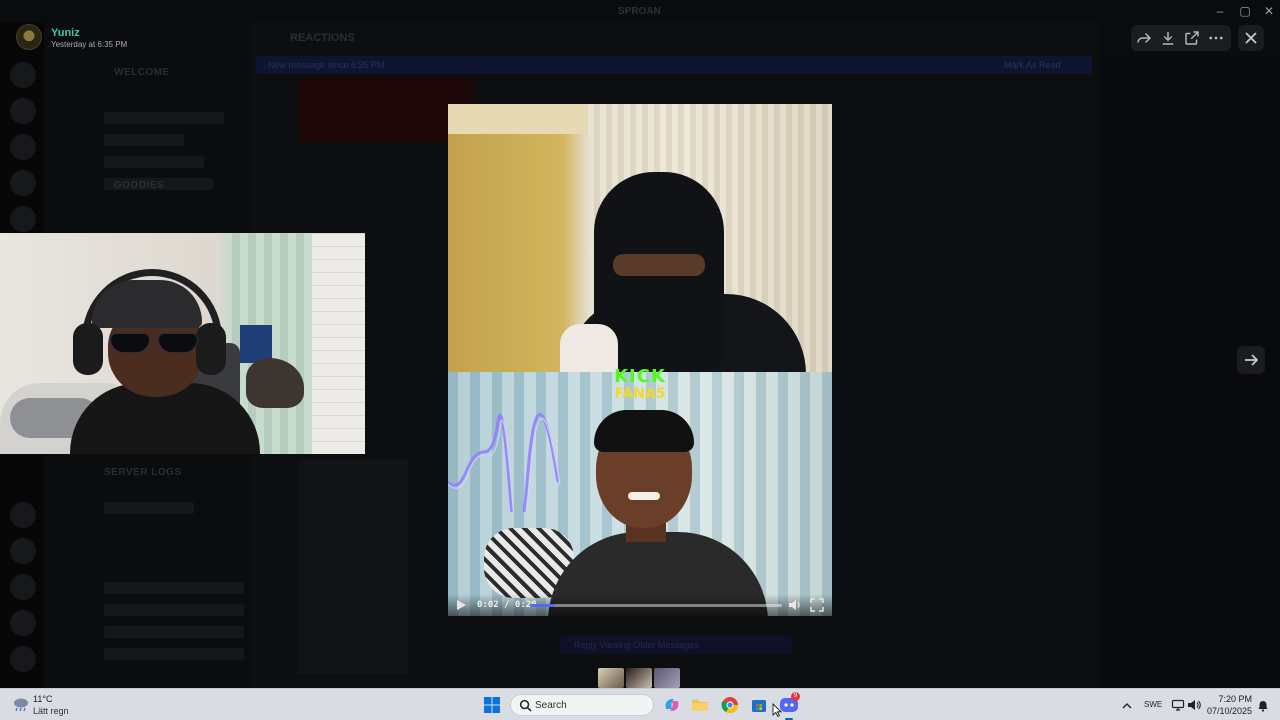 This screenshot has height=720, width=1280. I want to click on weather-condition: Lätt regn, so click(51, 711).